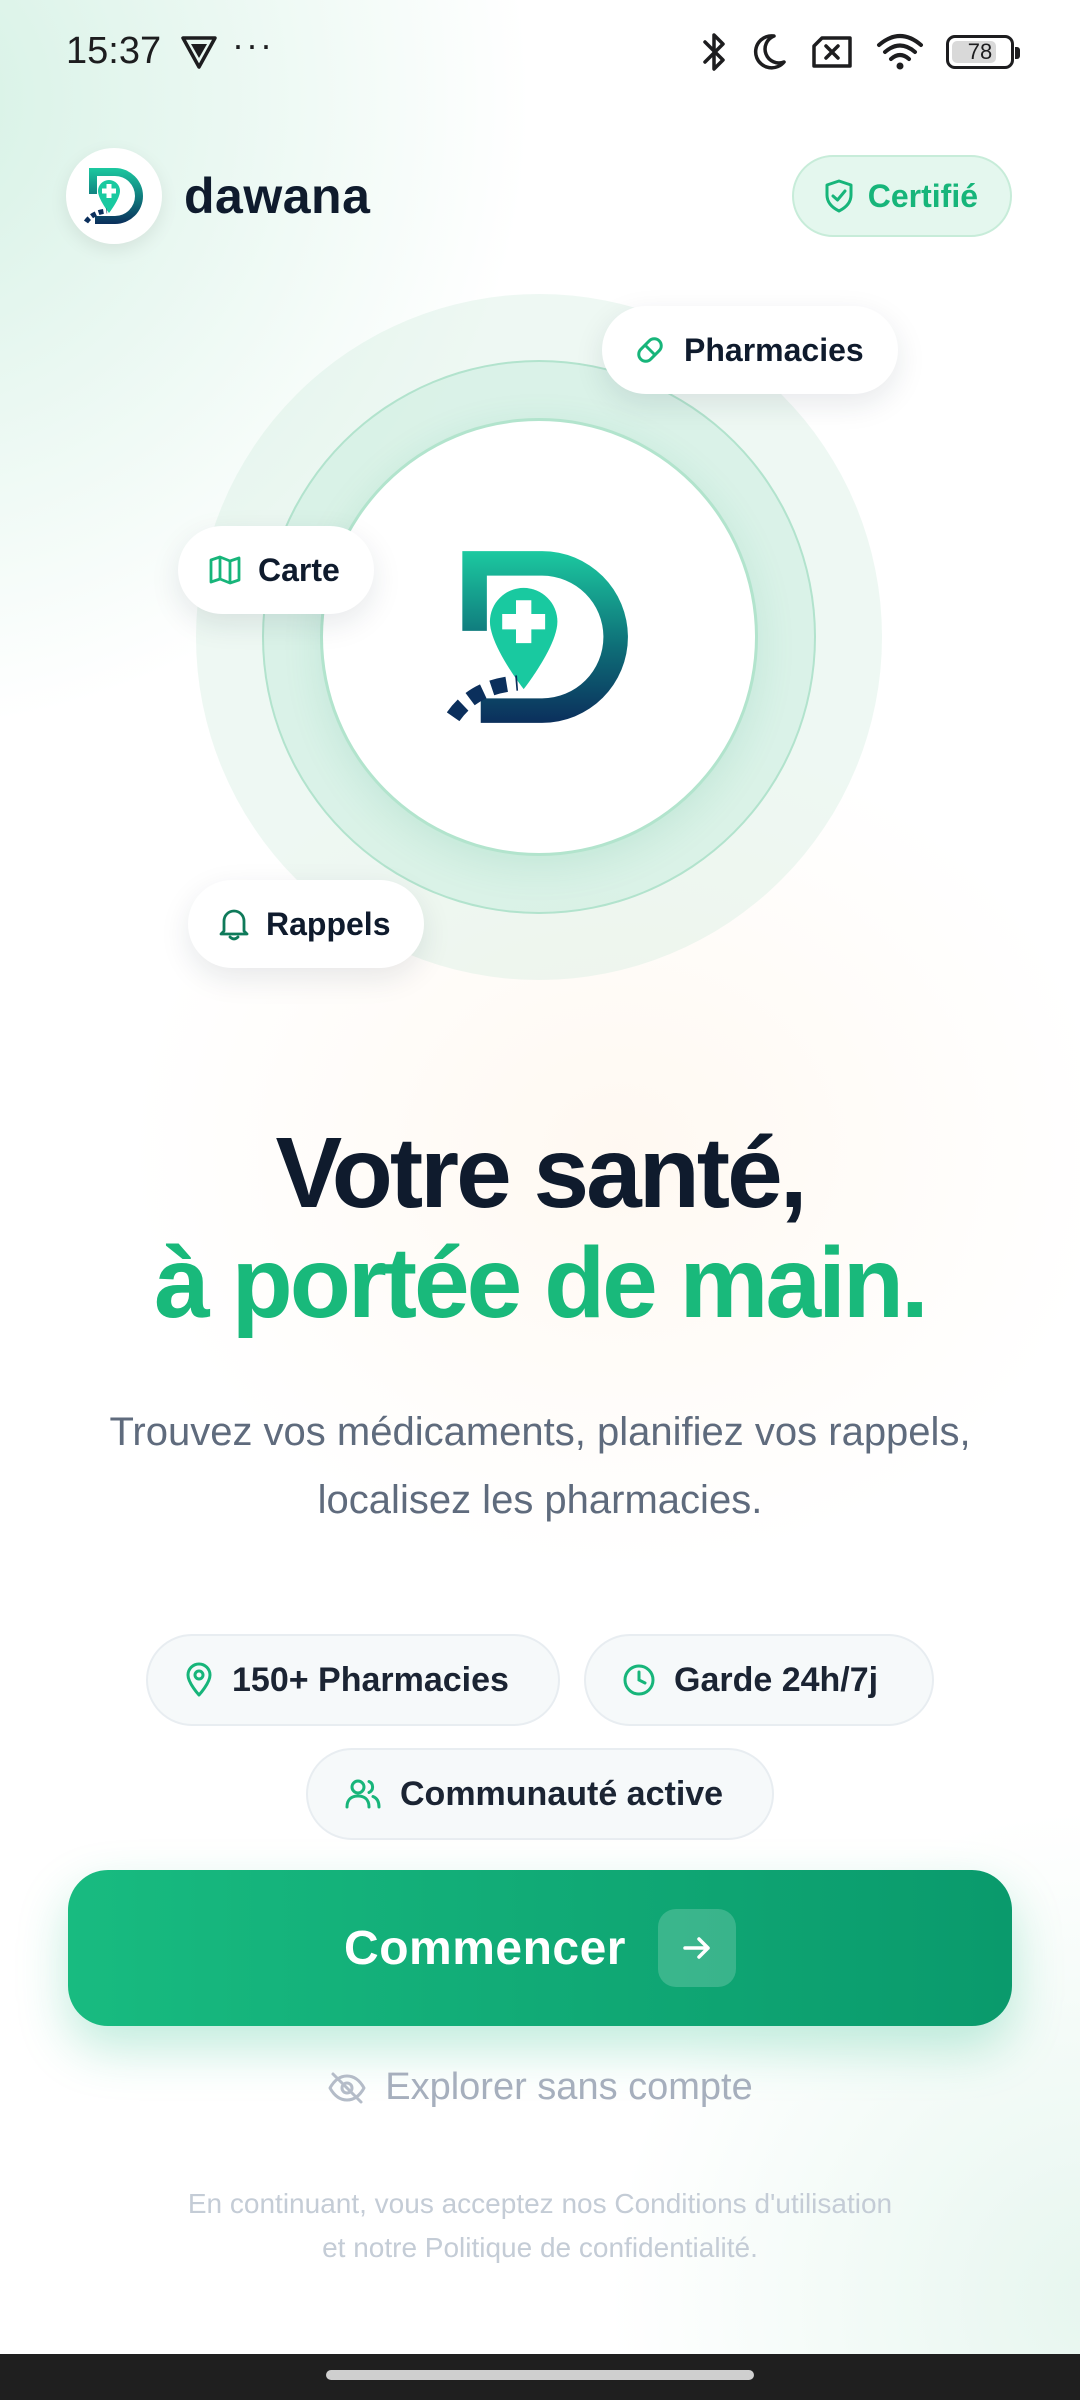  What do you see at coordinates (639, 1680) in the screenshot?
I see `clock-icon` at bounding box center [639, 1680].